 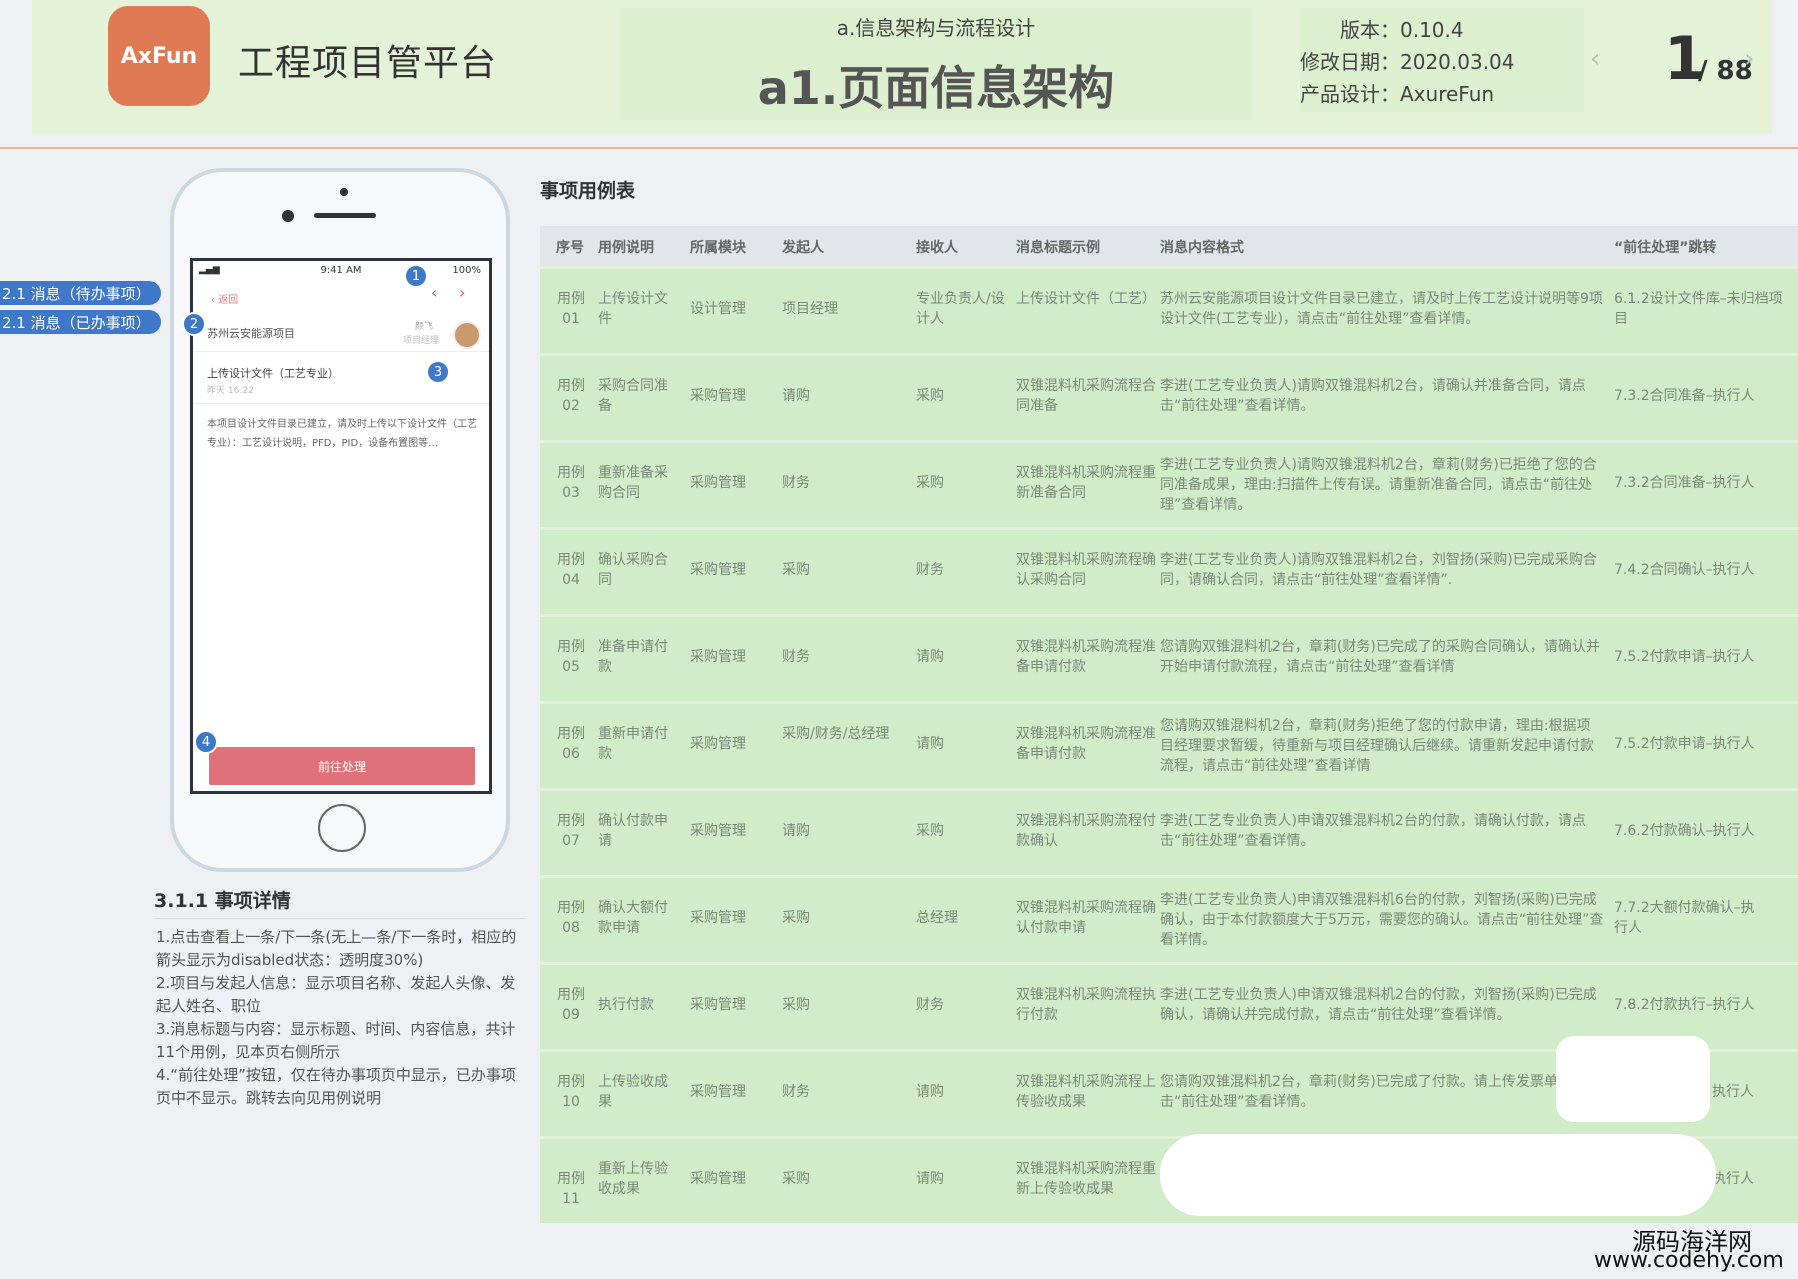 What do you see at coordinates (288, 216) in the screenshot?
I see `camera-icon` at bounding box center [288, 216].